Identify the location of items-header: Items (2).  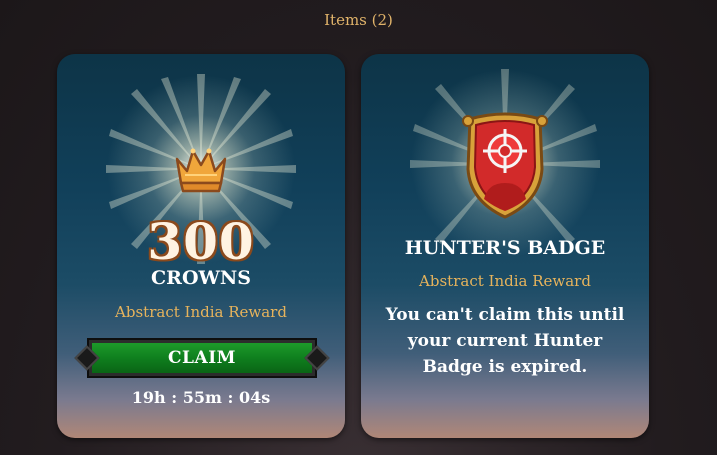
(358, 20).